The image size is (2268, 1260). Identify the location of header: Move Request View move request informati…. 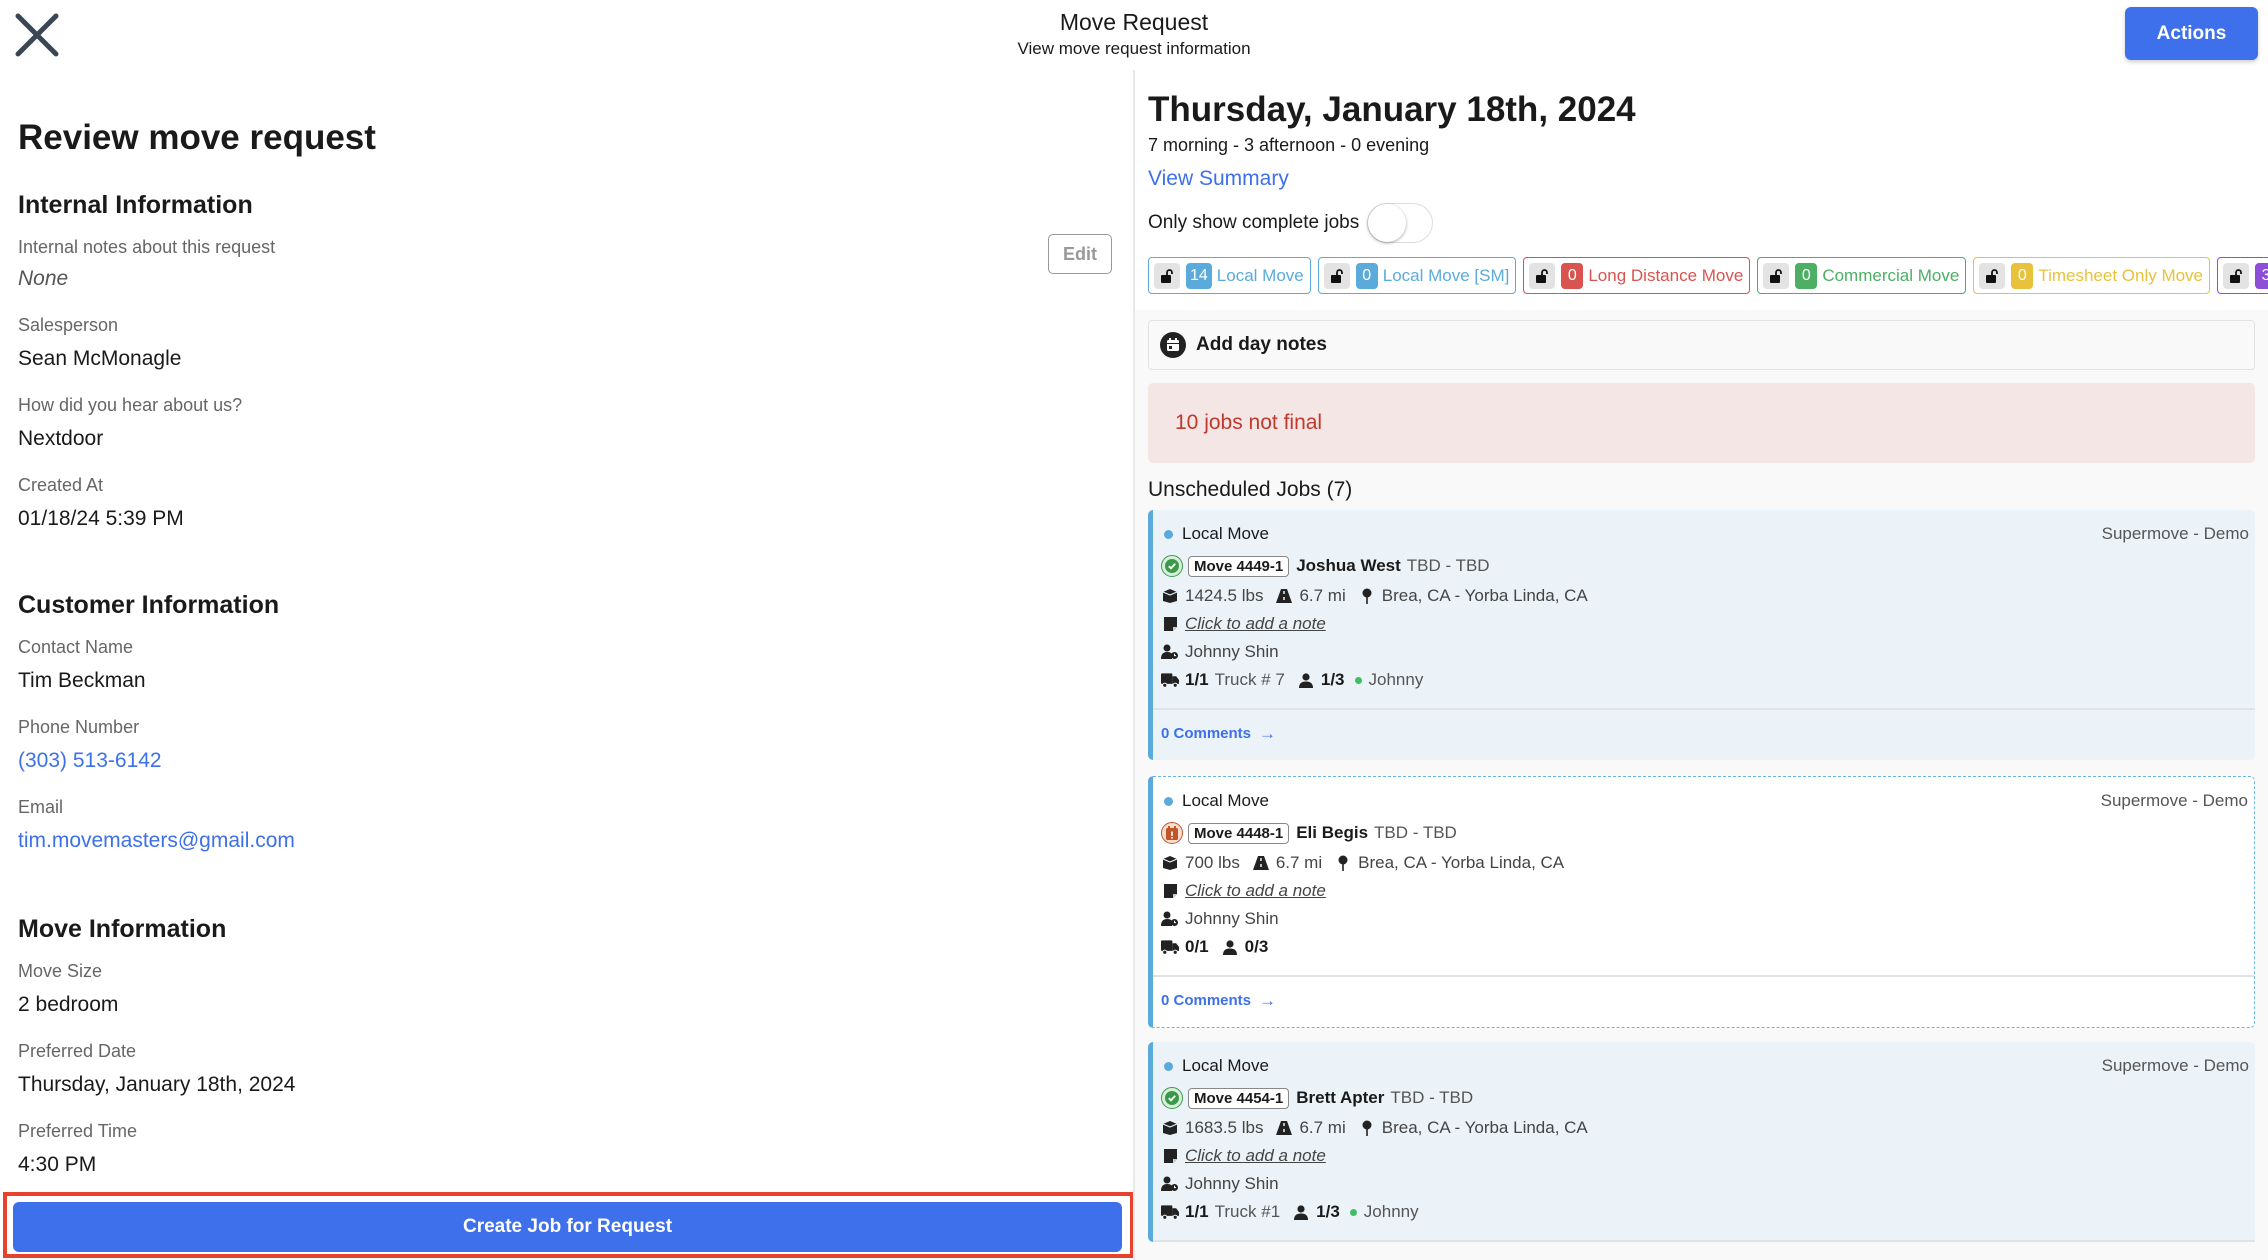
(1134, 35).